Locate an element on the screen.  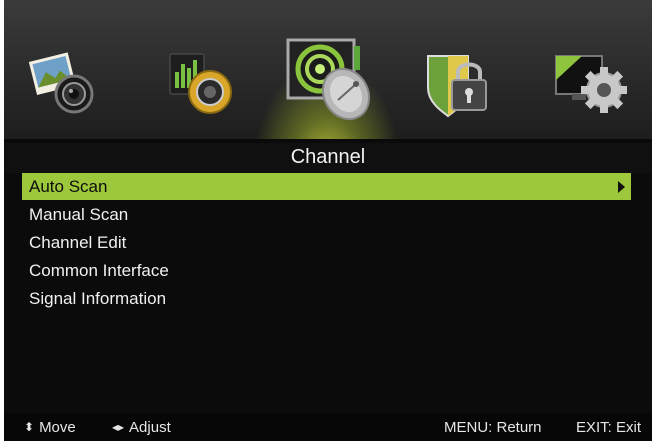
menu-item-common-interface: Common Interface is located at coordinates (328, 271).